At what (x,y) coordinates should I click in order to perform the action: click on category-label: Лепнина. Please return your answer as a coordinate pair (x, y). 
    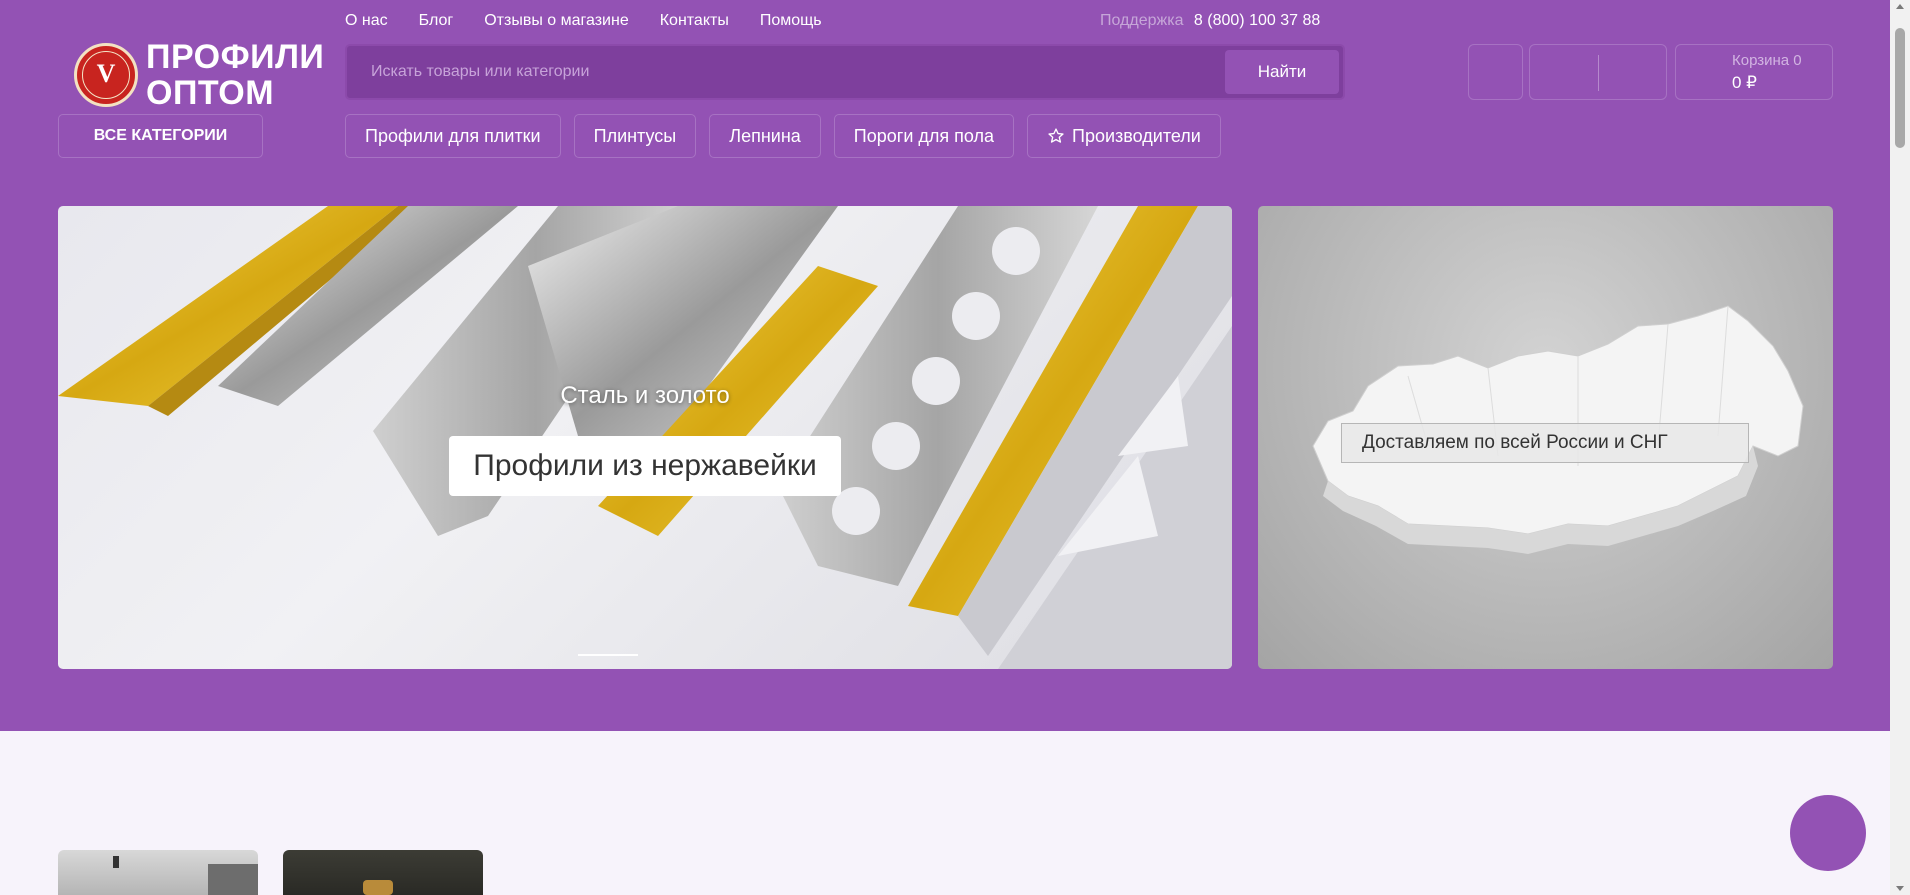
    Looking at the image, I should click on (765, 136).